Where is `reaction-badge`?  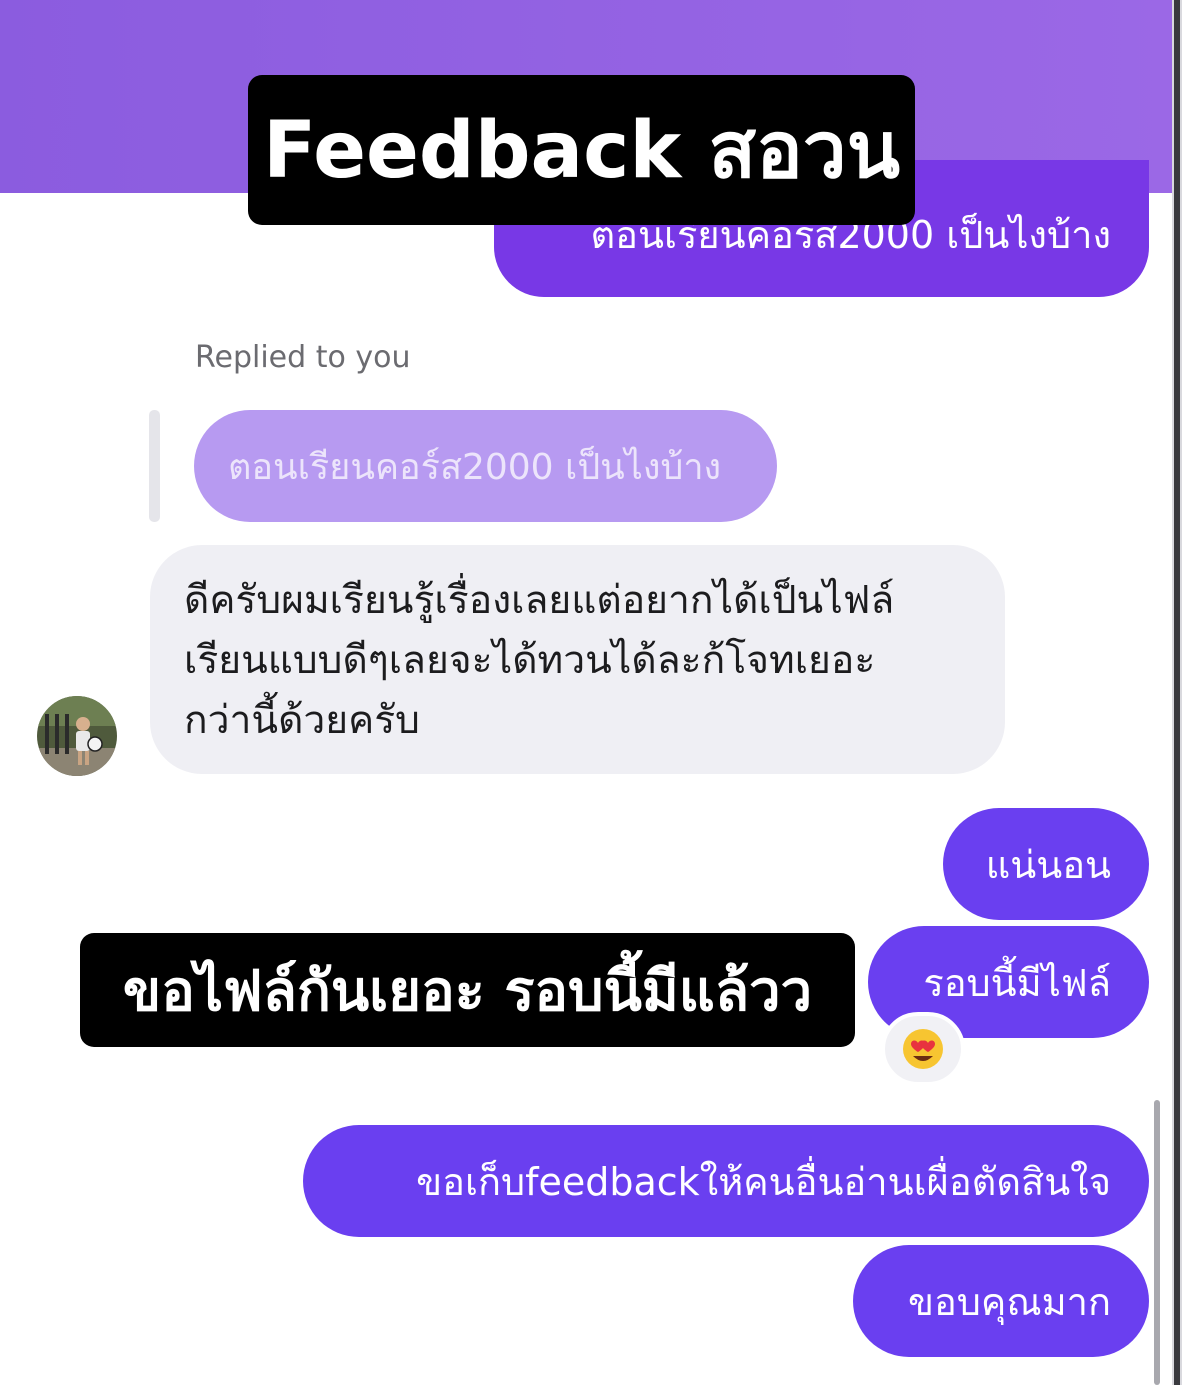
reaction-badge is located at coordinates (923, 1049).